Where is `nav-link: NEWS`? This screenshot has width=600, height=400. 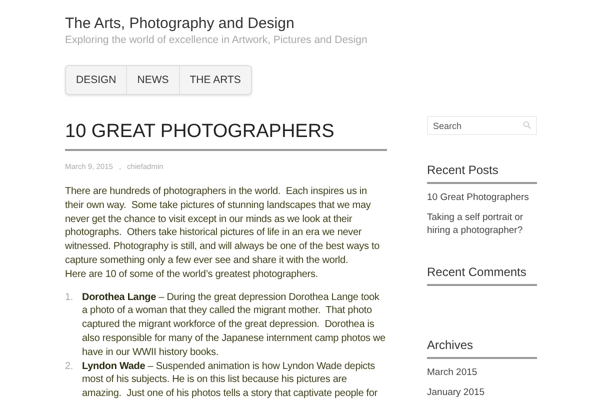
nav-link: NEWS is located at coordinates (153, 80).